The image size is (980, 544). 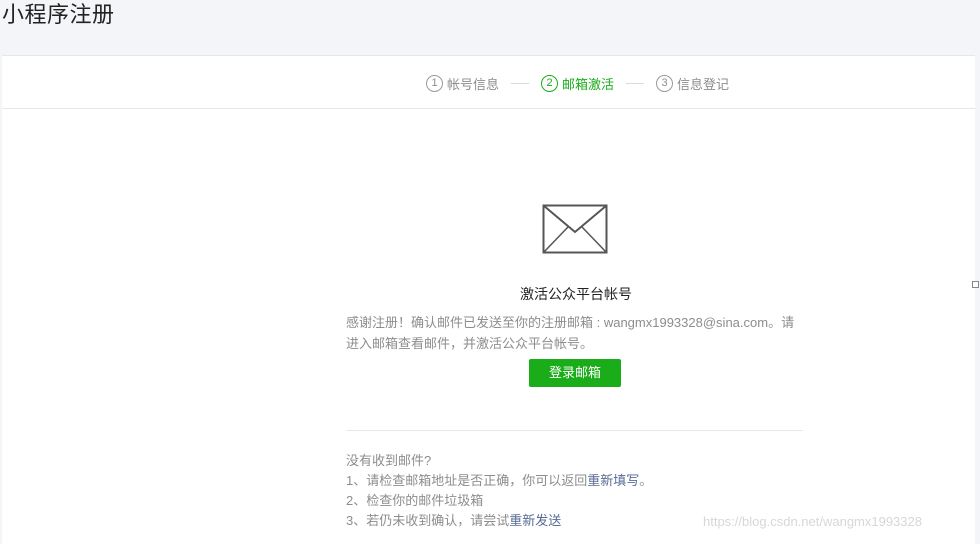 I want to click on step-number: 2, so click(x=550, y=83).